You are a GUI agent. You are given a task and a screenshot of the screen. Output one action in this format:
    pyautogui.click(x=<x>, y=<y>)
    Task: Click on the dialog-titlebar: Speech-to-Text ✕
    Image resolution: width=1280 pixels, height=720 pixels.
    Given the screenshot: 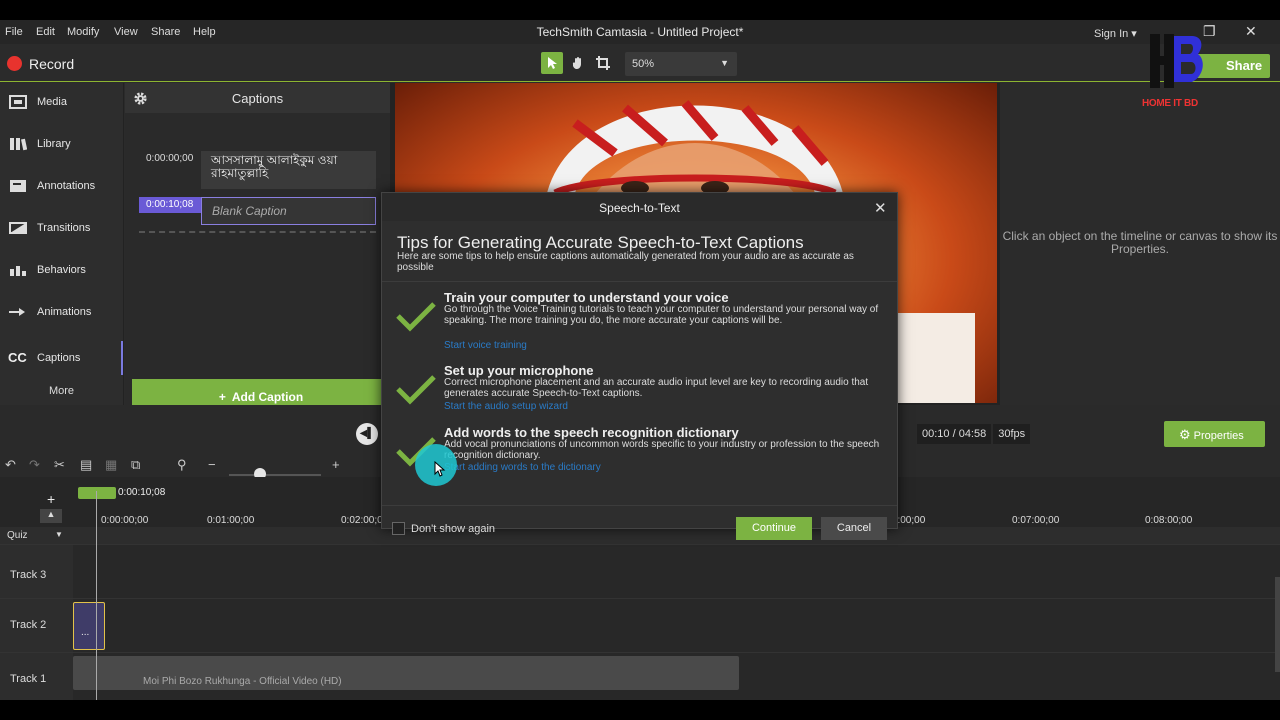 What is the action you would take?
    pyautogui.click(x=639, y=207)
    